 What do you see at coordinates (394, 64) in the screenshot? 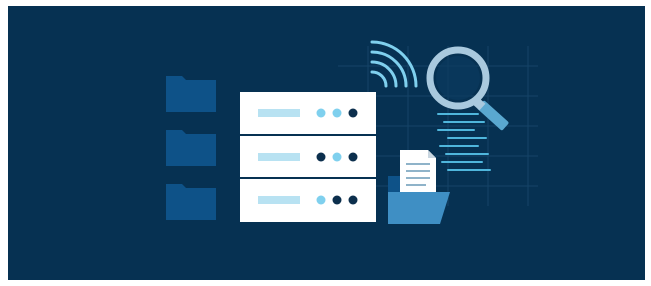
I see `wifi-signal-icon` at bounding box center [394, 64].